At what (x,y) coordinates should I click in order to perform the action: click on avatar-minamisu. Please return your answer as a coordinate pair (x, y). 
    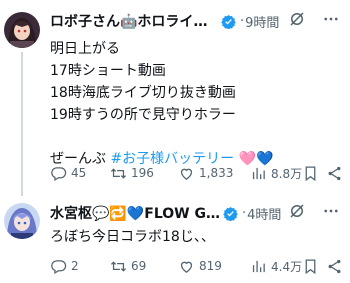
    Looking at the image, I should click on (22, 221).